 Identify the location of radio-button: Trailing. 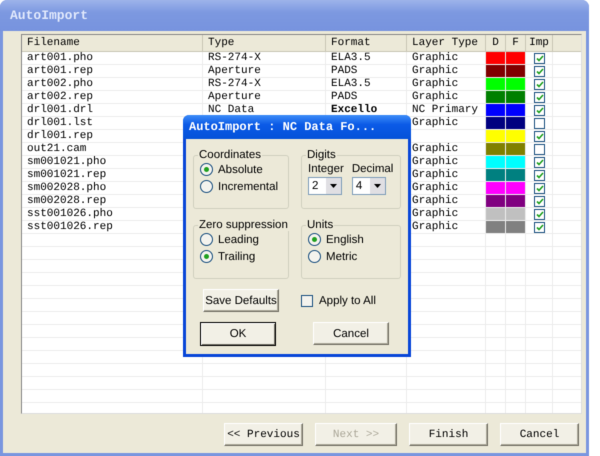
(241, 256).